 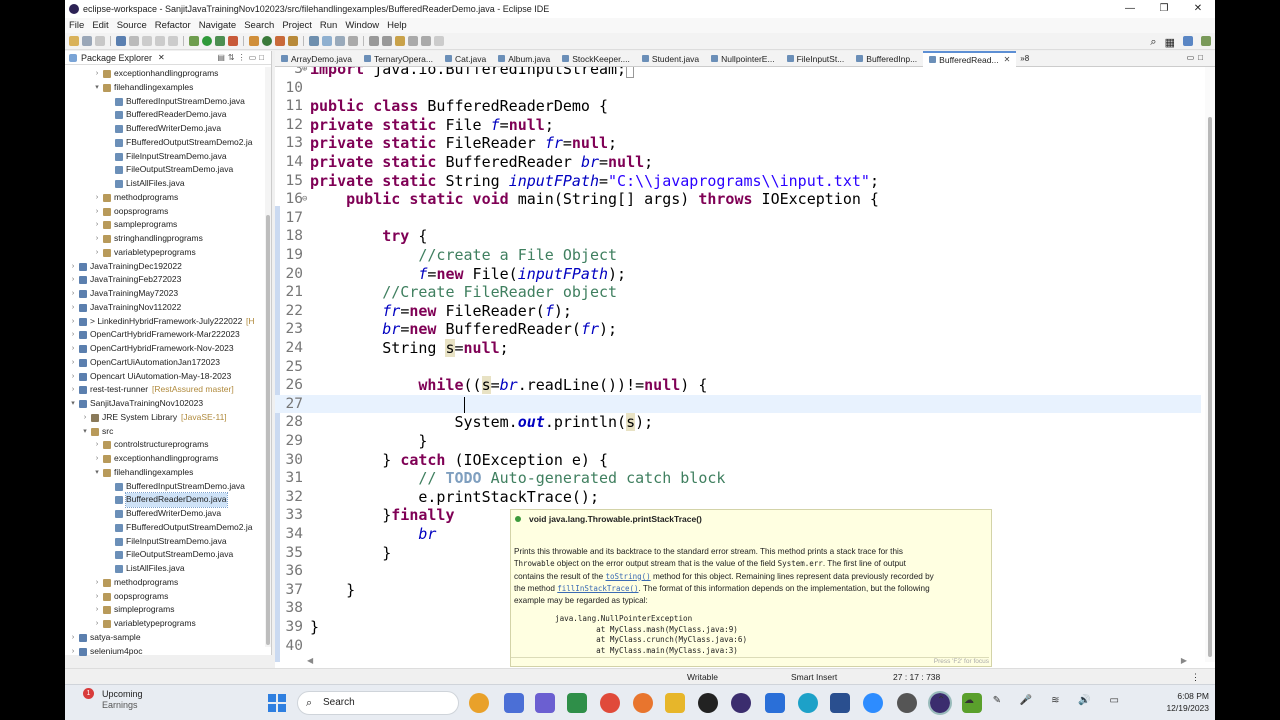 What do you see at coordinates (254, 41) in the screenshot?
I see `new-java-project-icon` at bounding box center [254, 41].